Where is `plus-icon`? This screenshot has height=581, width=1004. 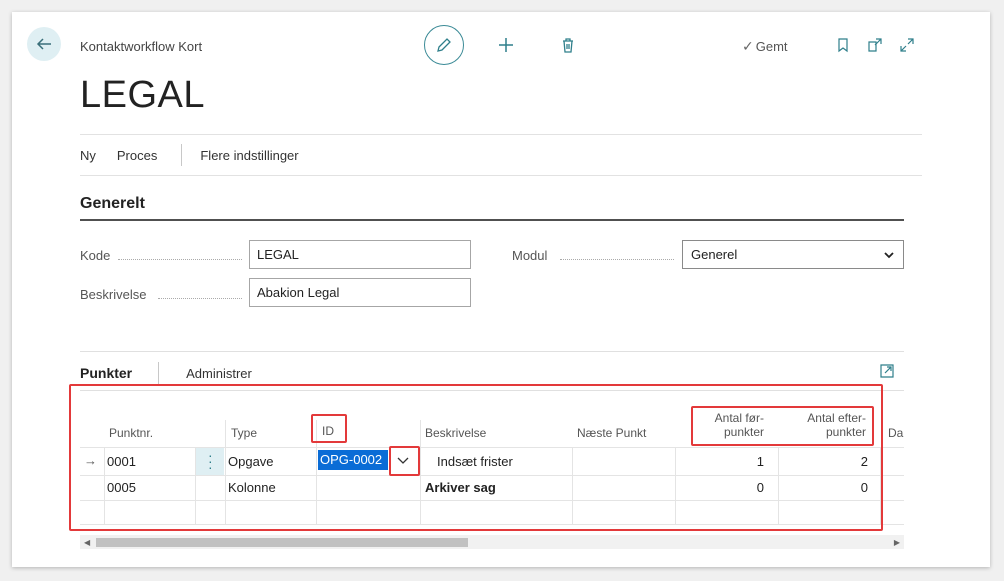 plus-icon is located at coordinates (506, 45).